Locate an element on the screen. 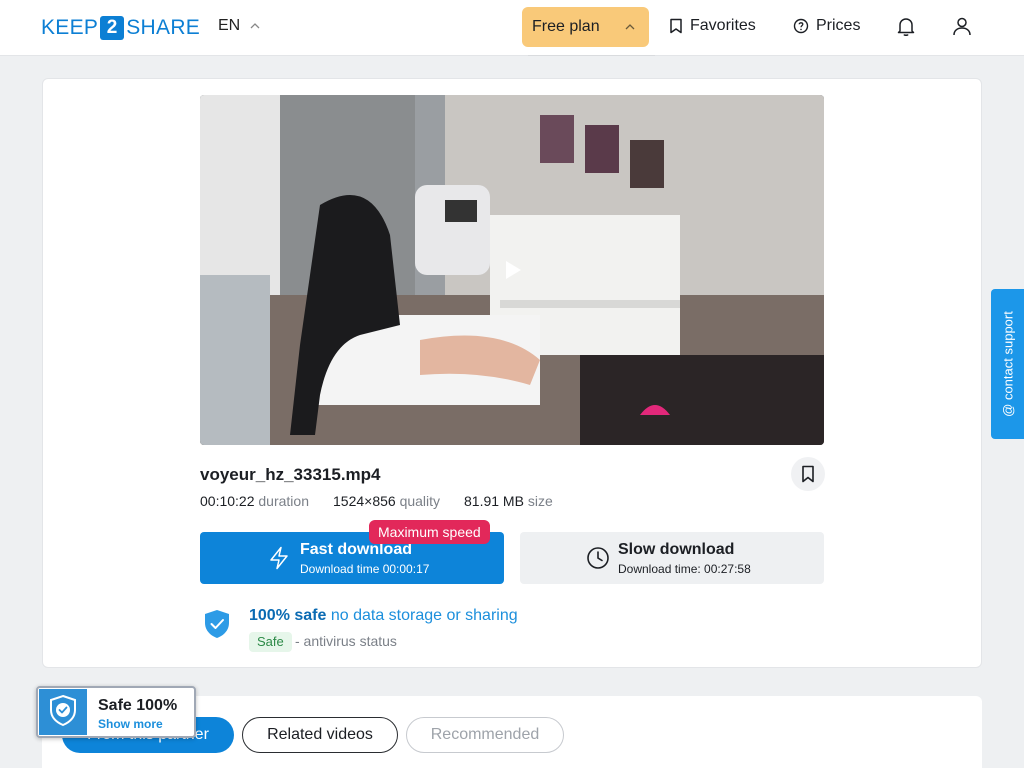 The image size is (1024, 768). prices-label: Prices is located at coordinates (838, 25).